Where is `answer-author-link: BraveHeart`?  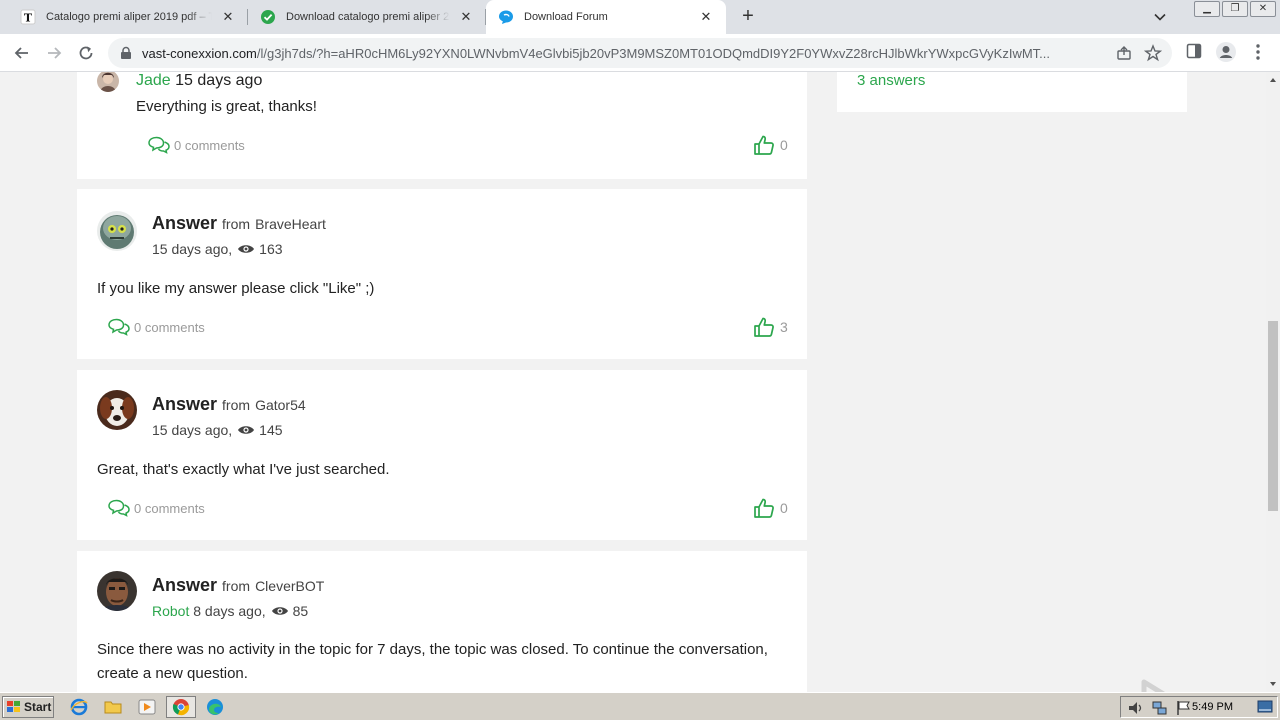 answer-author-link: BraveHeart is located at coordinates (290, 224).